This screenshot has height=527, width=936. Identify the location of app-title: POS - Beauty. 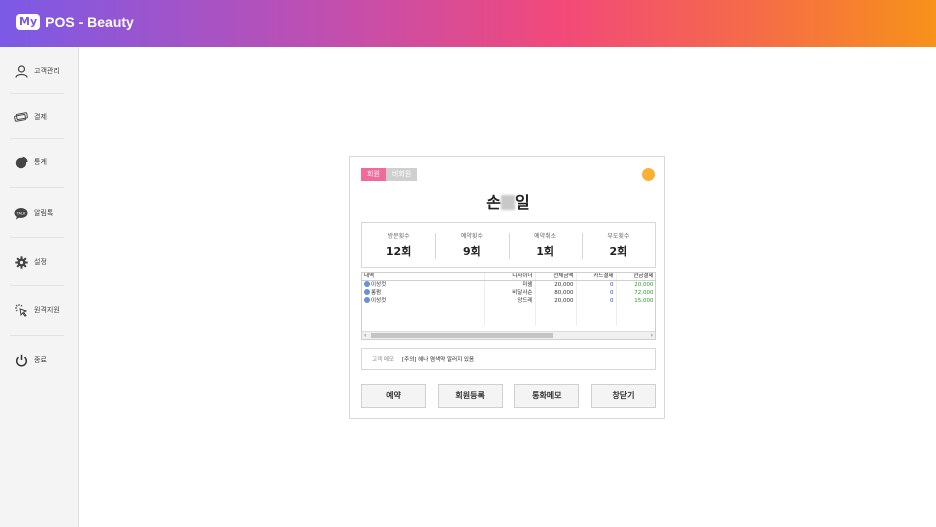
(89, 22).